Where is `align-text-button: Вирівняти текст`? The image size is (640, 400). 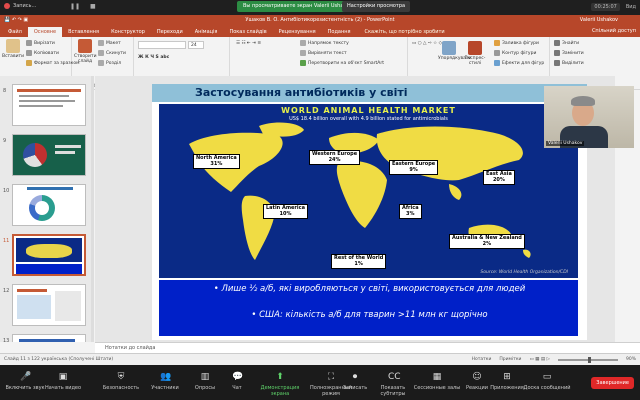
align-text-button: Вирівняти текст is located at coordinates (323, 53).